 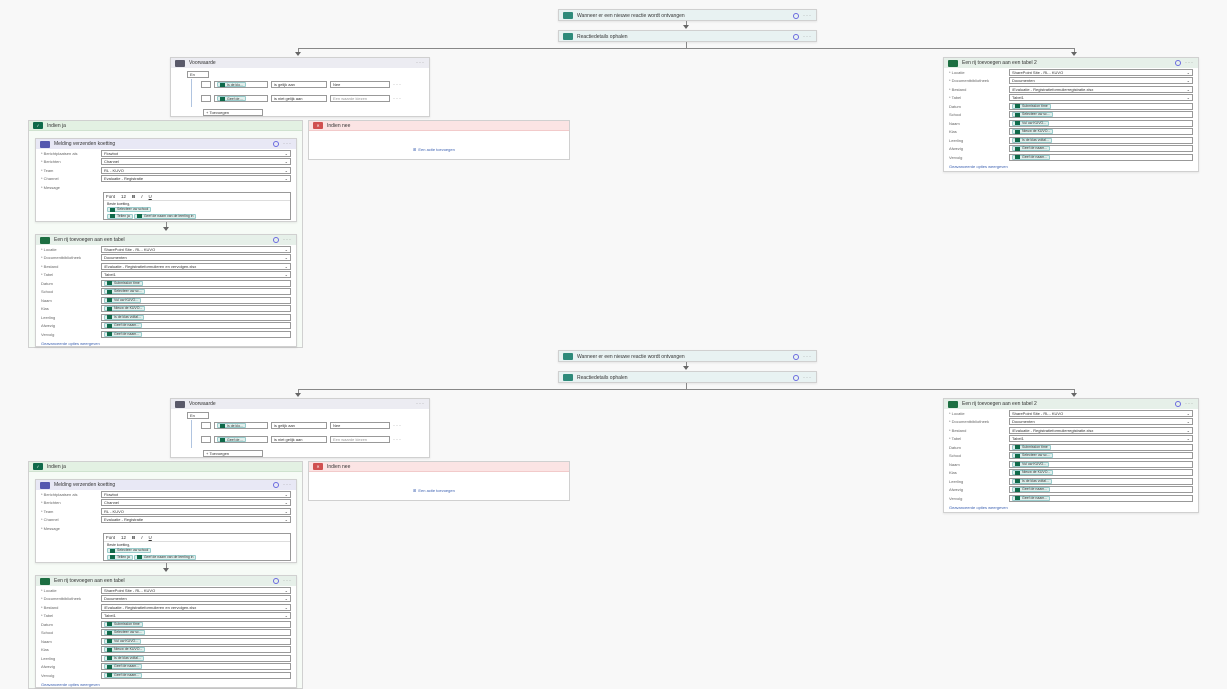 What do you see at coordinates (196, 170) in the screenshot?
I see `field-input: RL - KUVO ⌄` at bounding box center [196, 170].